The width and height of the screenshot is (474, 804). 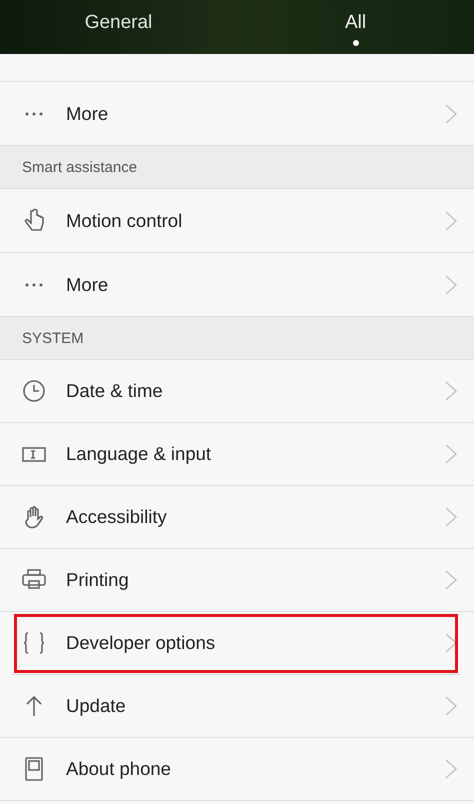 I want to click on section-title: Smart assistance, so click(x=80, y=167).